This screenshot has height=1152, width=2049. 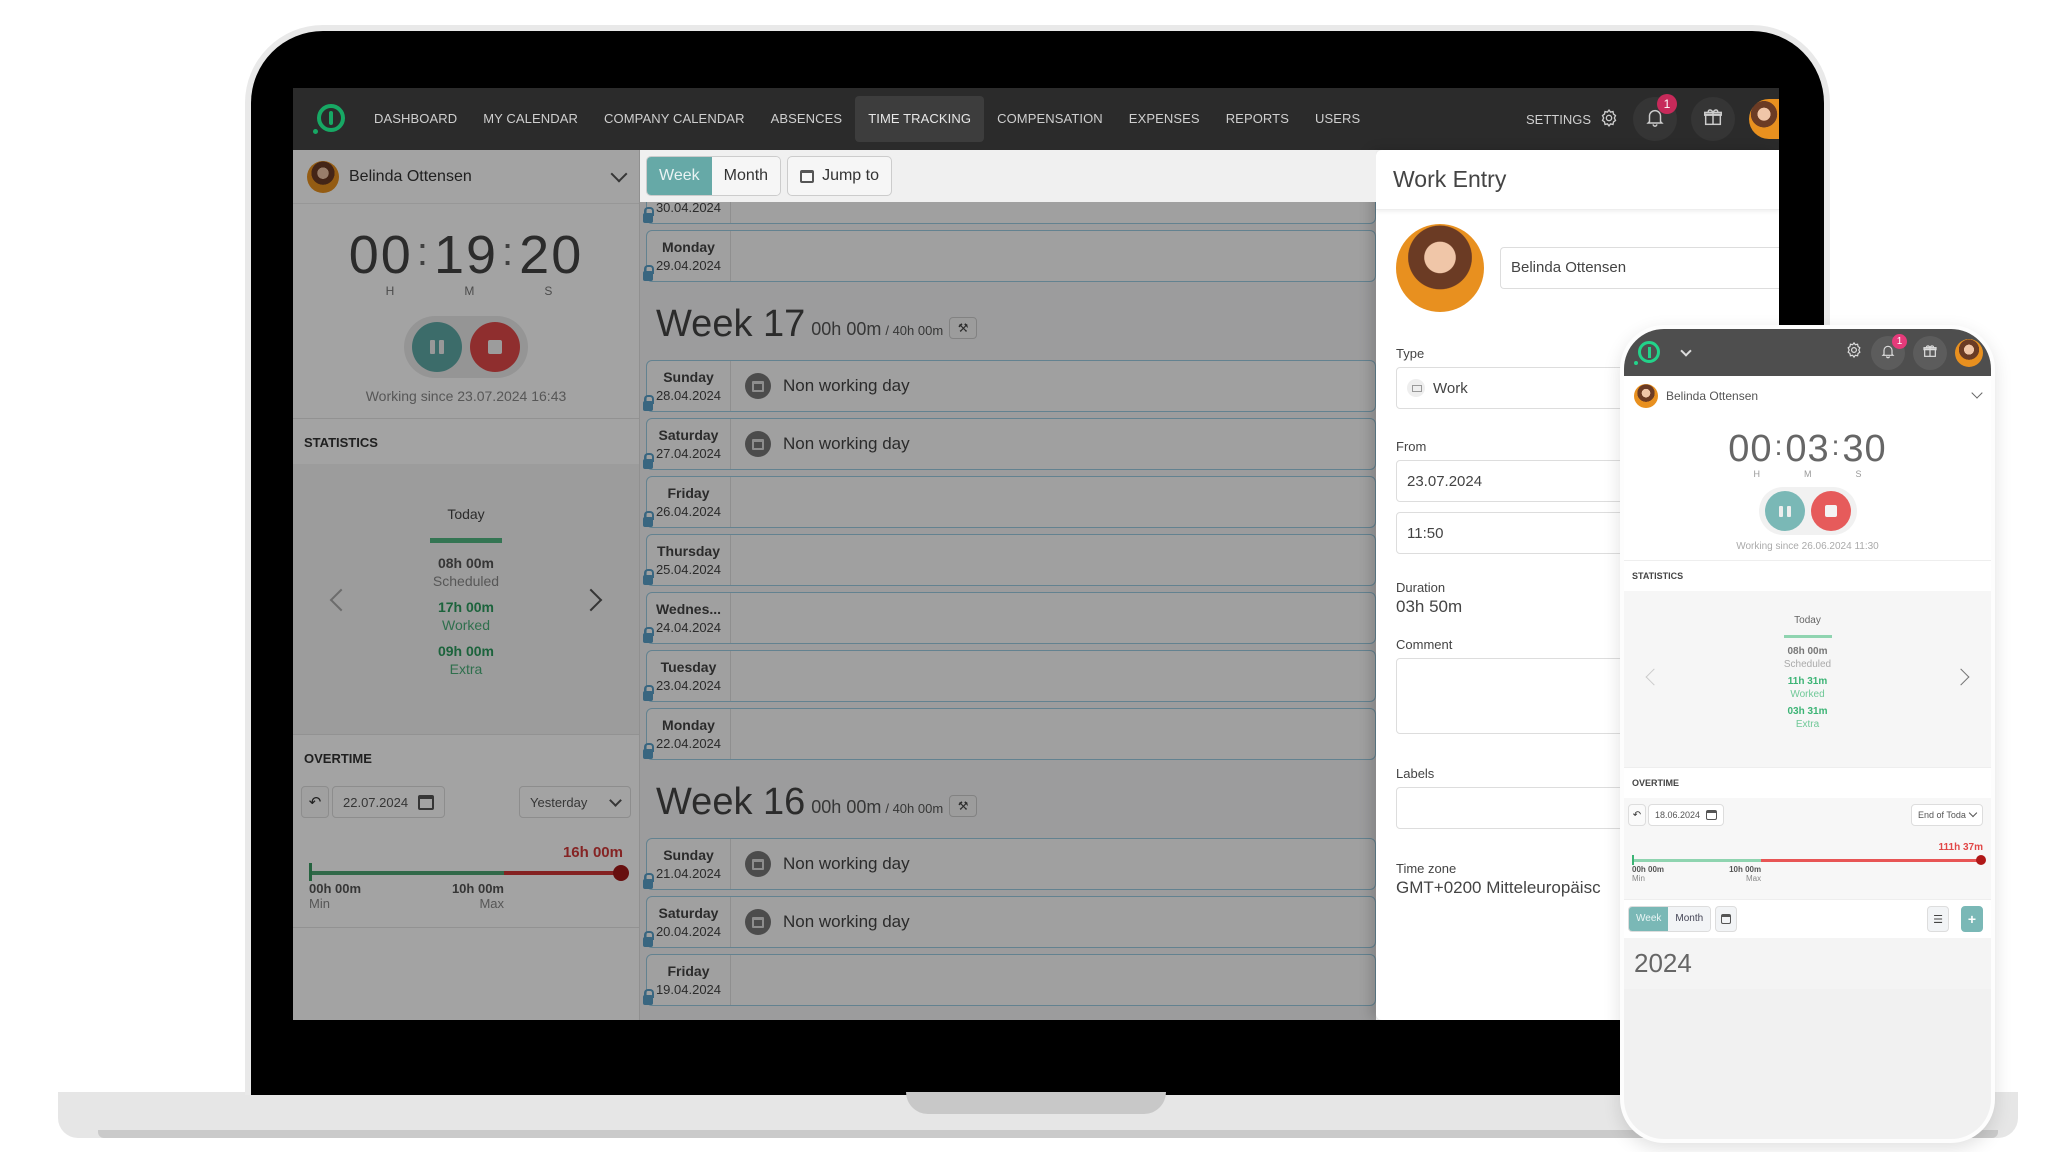 What do you see at coordinates (1440, 268) in the screenshot?
I see `entry-user-avatar` at bounding box center [1440, 268].